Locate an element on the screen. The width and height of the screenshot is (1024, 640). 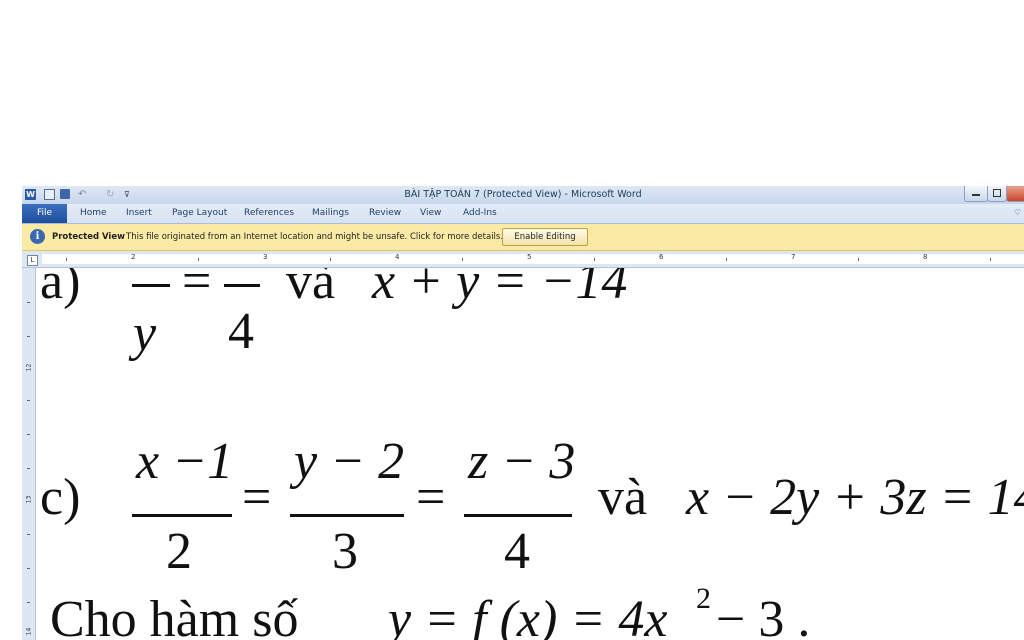
horizontal-ruler: L 2 3 4 5 6 7 8 is located at coordinates (523, 259).